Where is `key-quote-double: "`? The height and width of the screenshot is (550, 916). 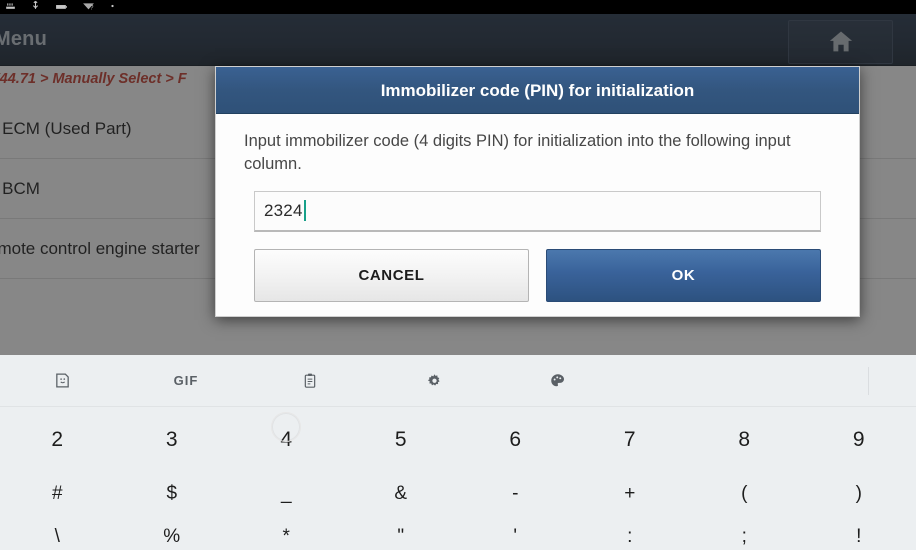 key-quote-double: " is located at coordinates (401, 537).